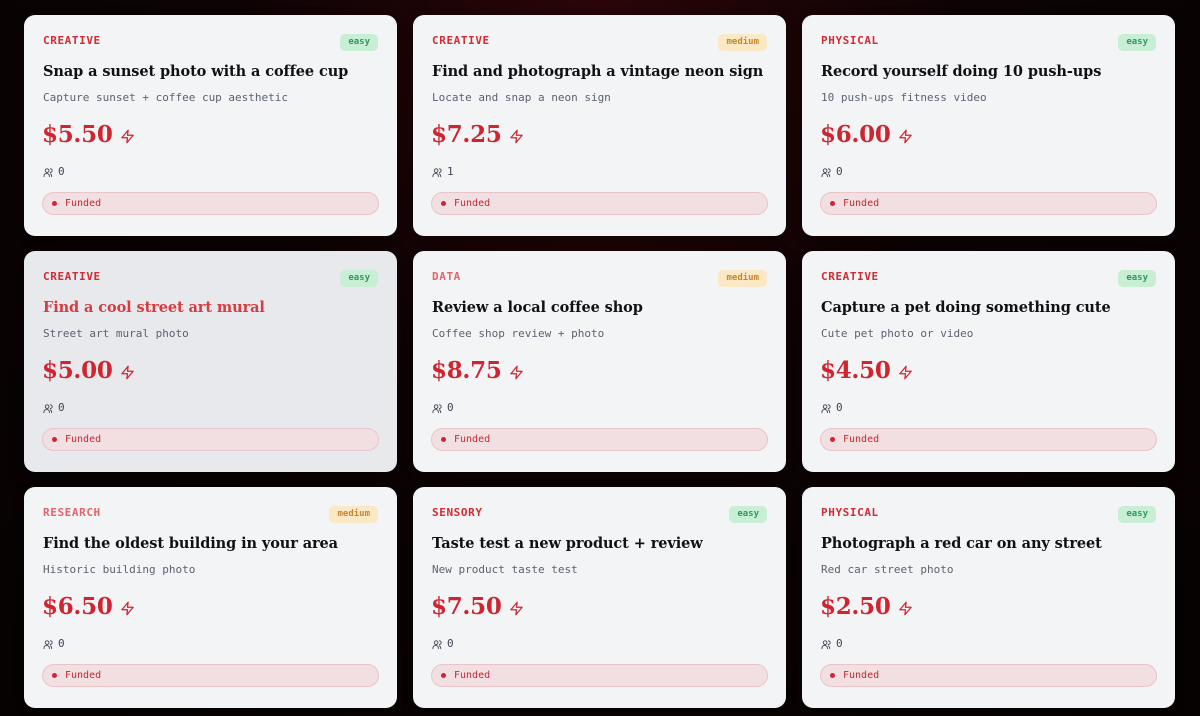 The width and height of the screenshot is (1200, 716). Describe the element at coordinates (466, 370) in the screenshot. I see `task-price: $8.75` at that location.